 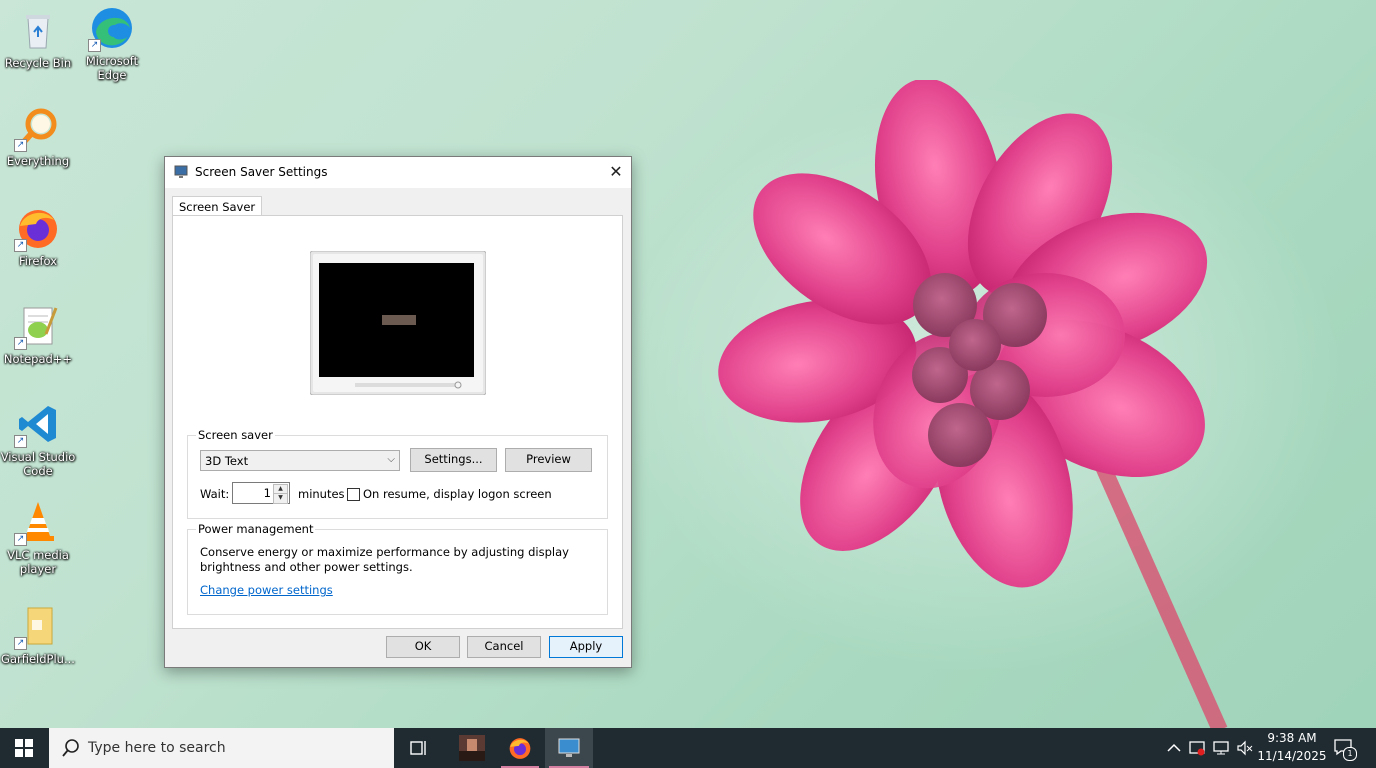 I want to click on volume-muted-icon, so click(x=1245, y=748).